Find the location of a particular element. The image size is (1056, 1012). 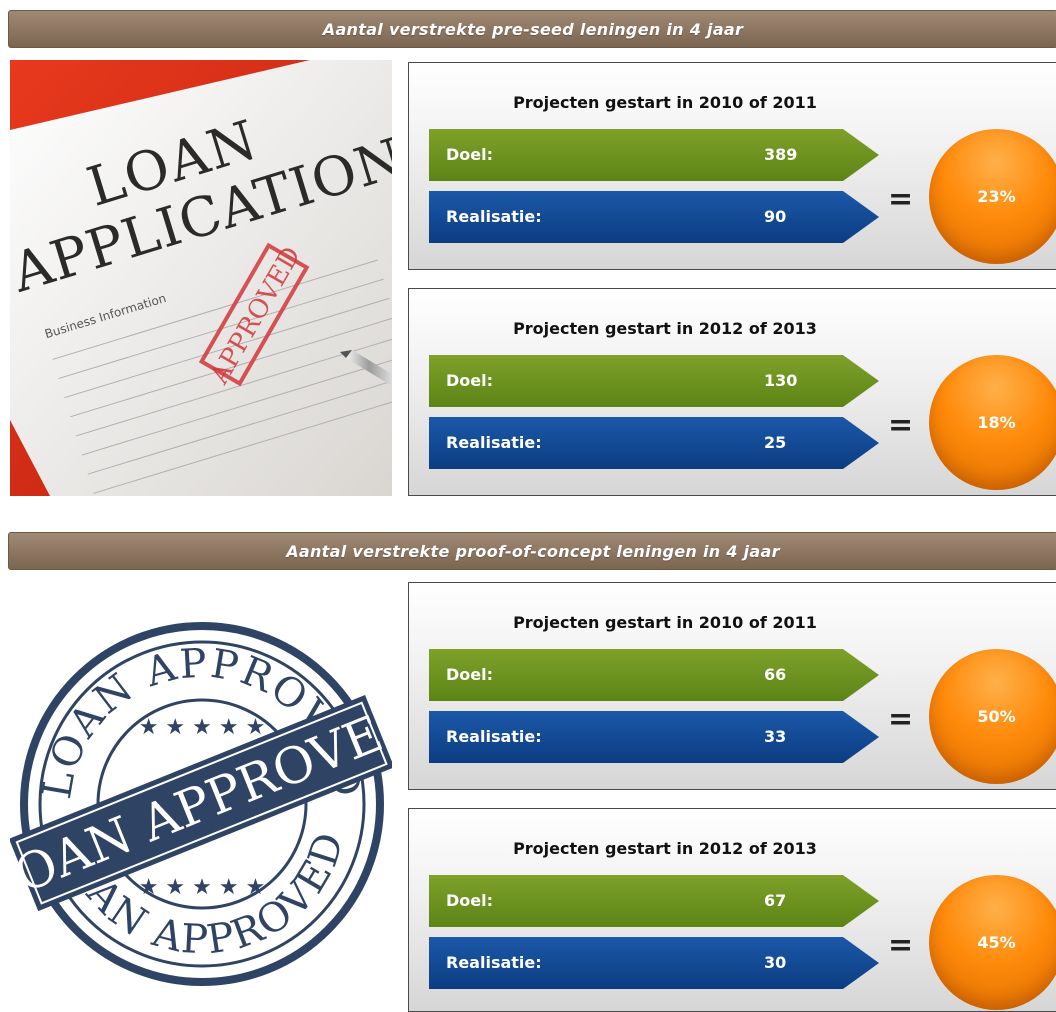

goal-bar: Doel: 130 is located at coordinates (654, 381).